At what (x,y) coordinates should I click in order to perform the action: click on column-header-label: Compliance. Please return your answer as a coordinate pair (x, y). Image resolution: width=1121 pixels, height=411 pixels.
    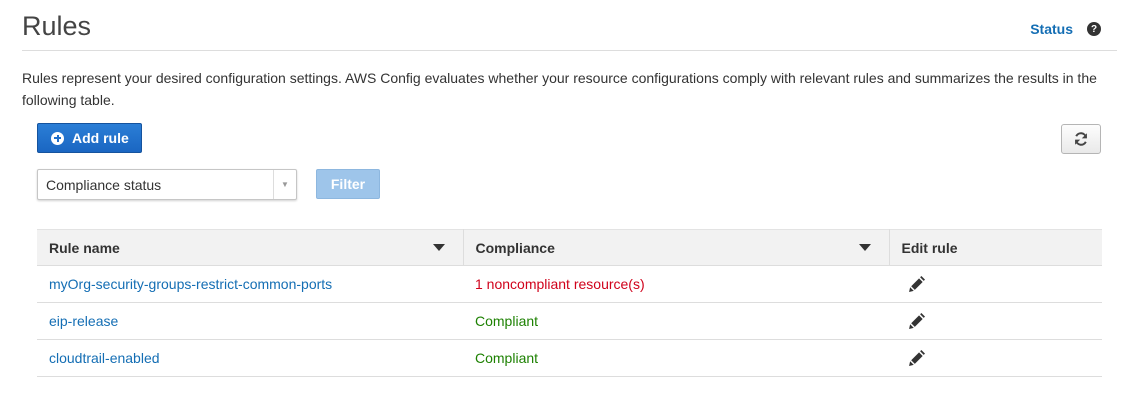
    Looking at the image, I should click on (515, 247).